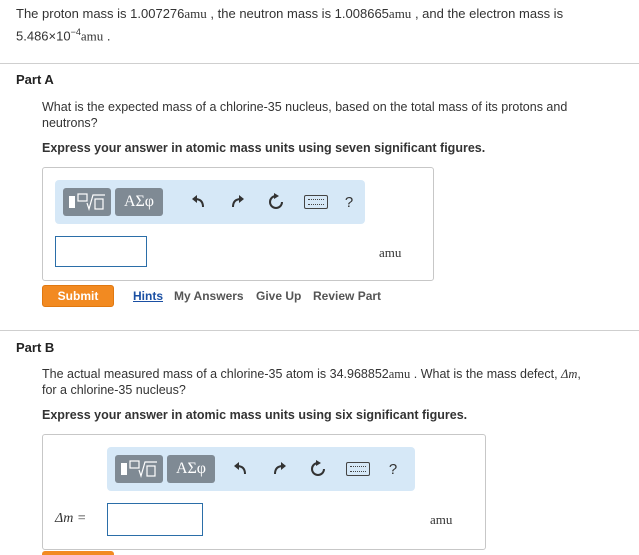  What do you see at coordinates (78, 296) in the screenshot?
I see `submit-button: Submit` at bounding box center [78, 296].